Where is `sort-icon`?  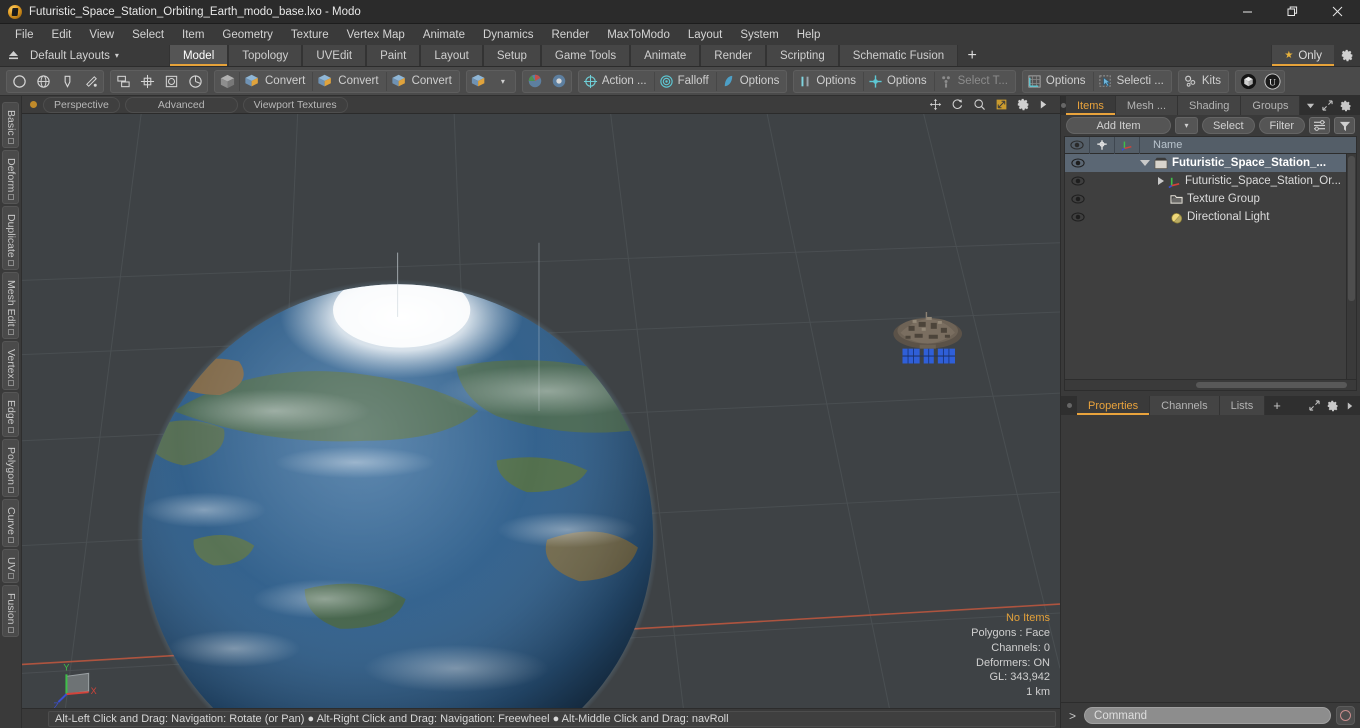 sort-icon is located at coordinates (1319, 125).